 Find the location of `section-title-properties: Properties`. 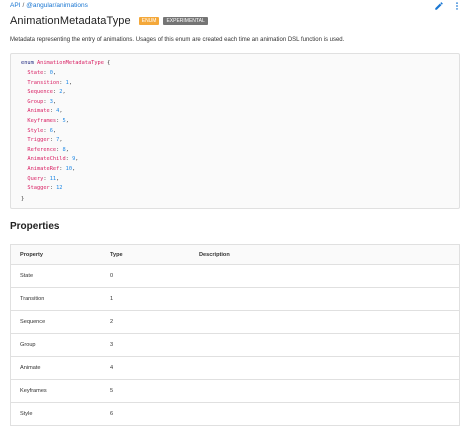

section-title-properties: Properties is located at coordinates (35, 226).